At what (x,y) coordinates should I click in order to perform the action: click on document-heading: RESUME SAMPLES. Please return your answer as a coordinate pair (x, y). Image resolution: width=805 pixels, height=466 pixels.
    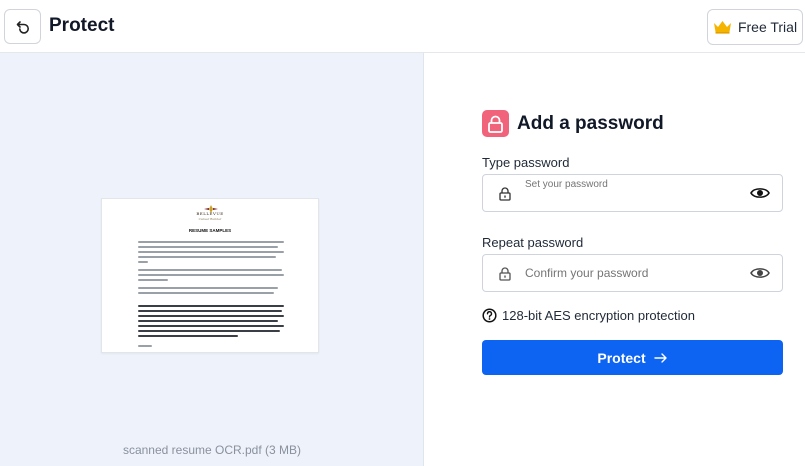
    Looking at the image, I should click on (210, 230).